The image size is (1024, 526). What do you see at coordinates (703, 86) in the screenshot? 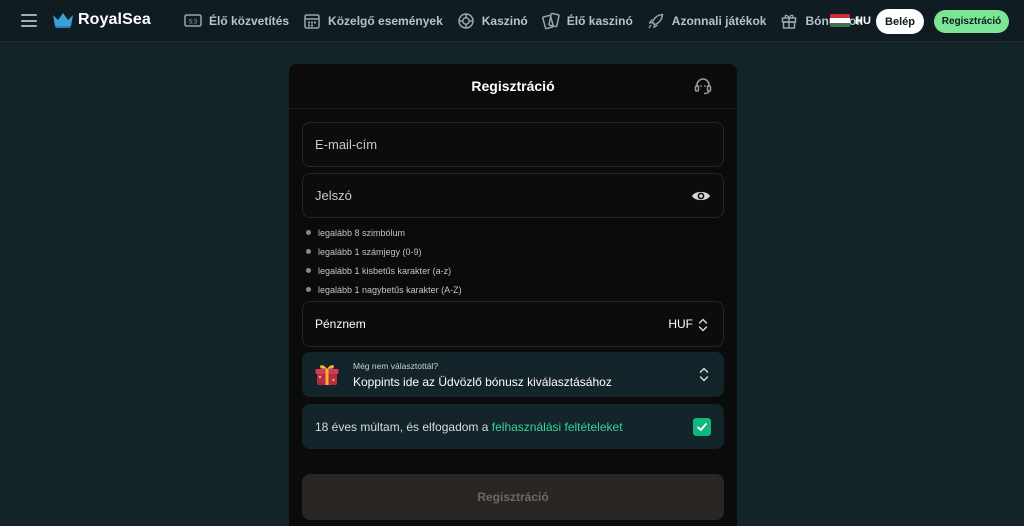
I see `support-headset-icon` at bounding box center [703, 86].